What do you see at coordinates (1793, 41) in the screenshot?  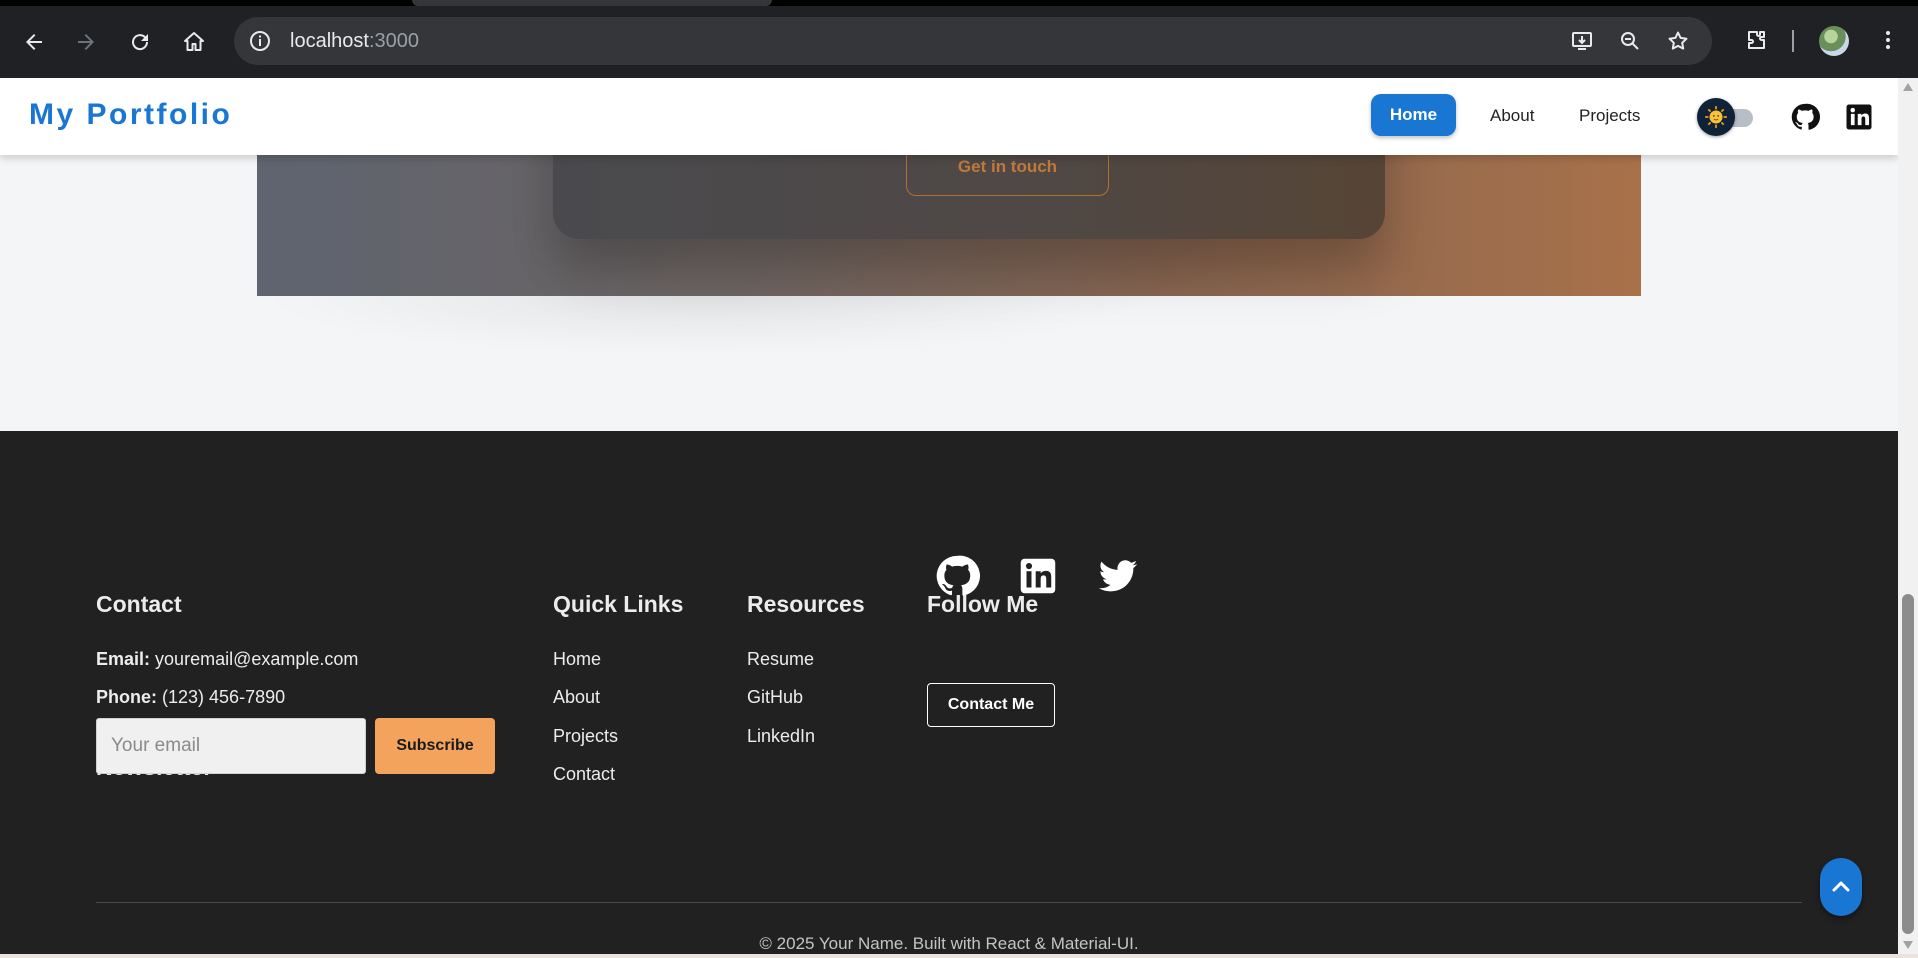 I see `toolbar-divider` at bounding box center [1793, 41].